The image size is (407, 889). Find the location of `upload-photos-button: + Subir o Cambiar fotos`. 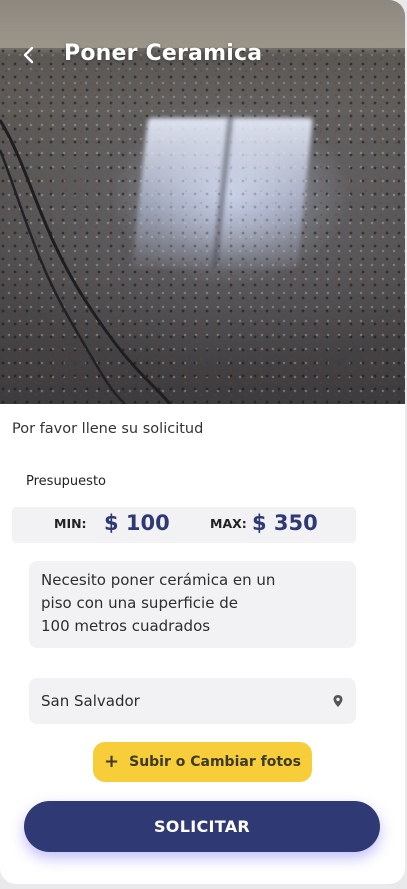

upload-photos-button: + Subir o Cambiar fotos is located at coordinates (202, 762).